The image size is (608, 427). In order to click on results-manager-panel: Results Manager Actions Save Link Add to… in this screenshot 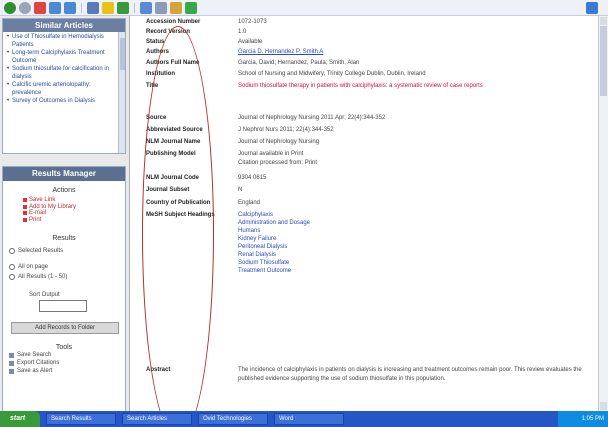, I will do `click(64, 296)`.